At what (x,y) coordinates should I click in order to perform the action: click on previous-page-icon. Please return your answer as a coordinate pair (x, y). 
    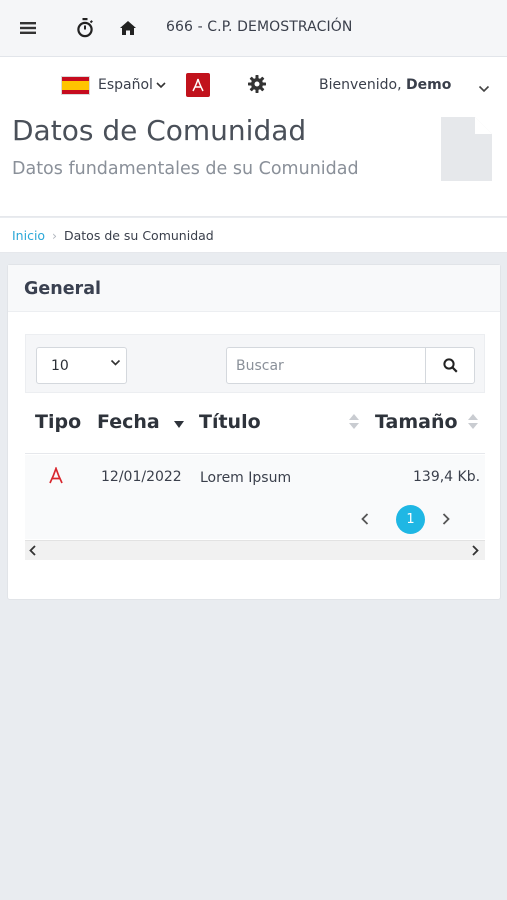
    Looking at the image, I should click on (365, 519).